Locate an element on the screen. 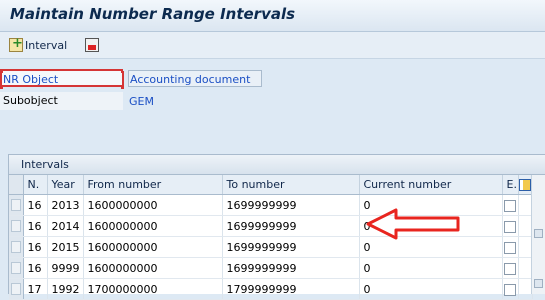 This screenshot has height=300, width=545. col-header-ext: E. is located at coordinates (510, 185).